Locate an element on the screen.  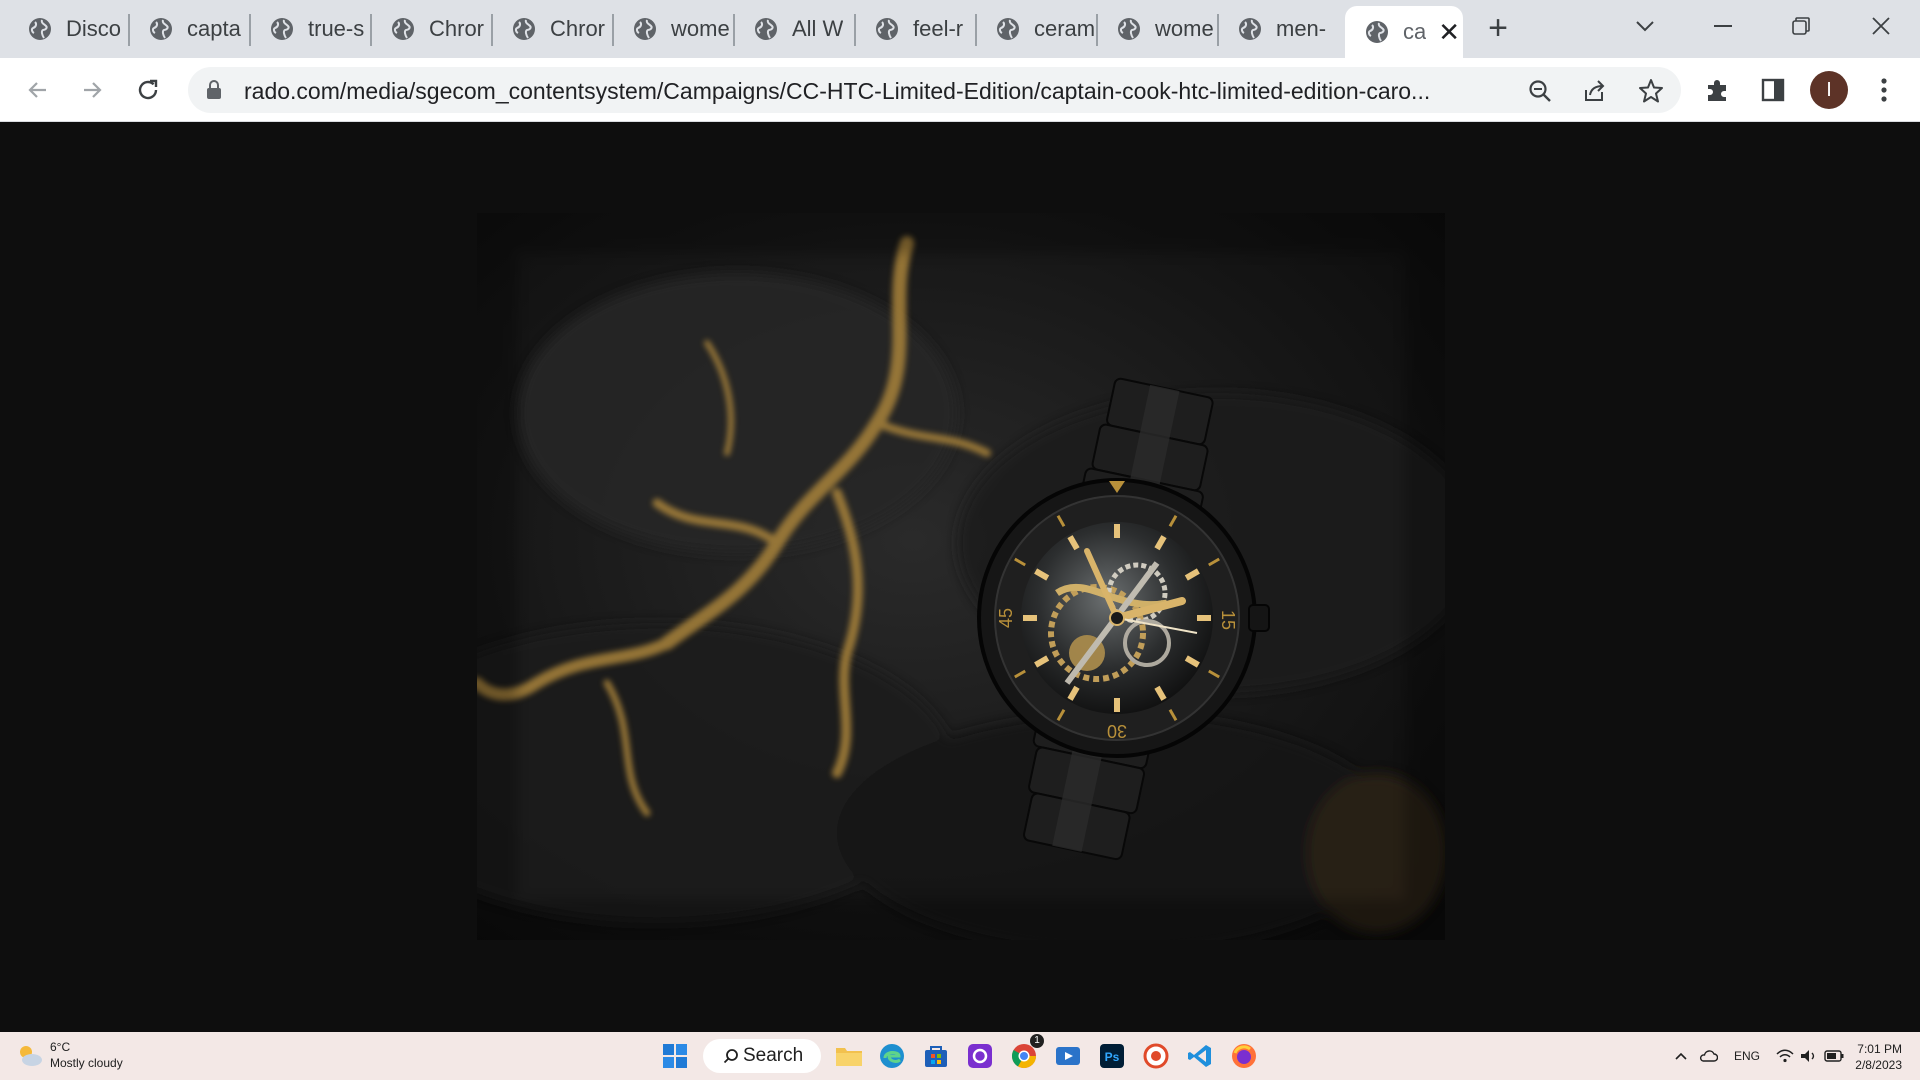
back-arrow-icon is located at coordinates (37, 90).